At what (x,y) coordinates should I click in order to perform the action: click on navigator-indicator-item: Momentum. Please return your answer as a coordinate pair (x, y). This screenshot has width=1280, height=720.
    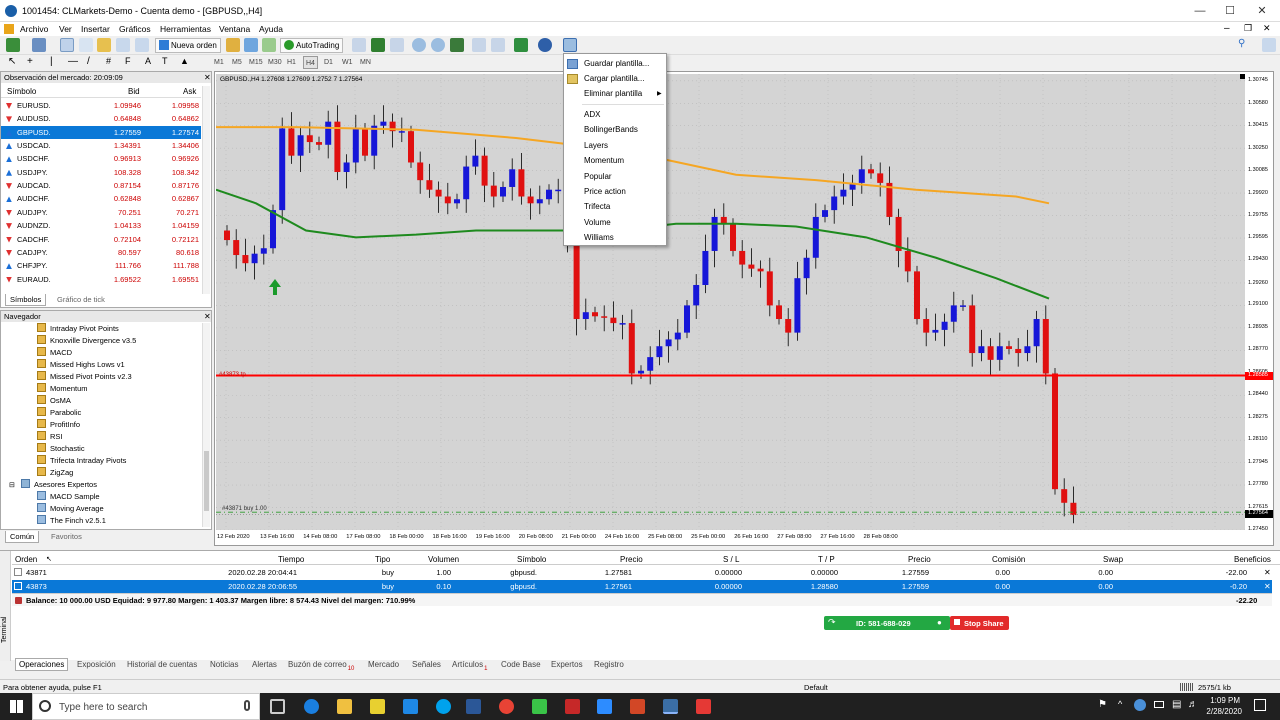
    Looking at the image, I should click on (62, 389).